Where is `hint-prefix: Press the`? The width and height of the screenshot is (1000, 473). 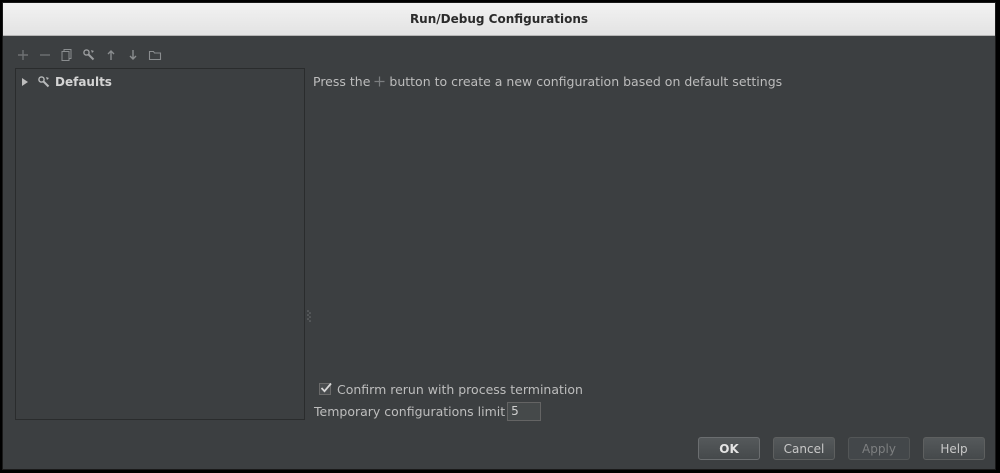 hint-prefix: Press the is located at coordinates (342, 81).